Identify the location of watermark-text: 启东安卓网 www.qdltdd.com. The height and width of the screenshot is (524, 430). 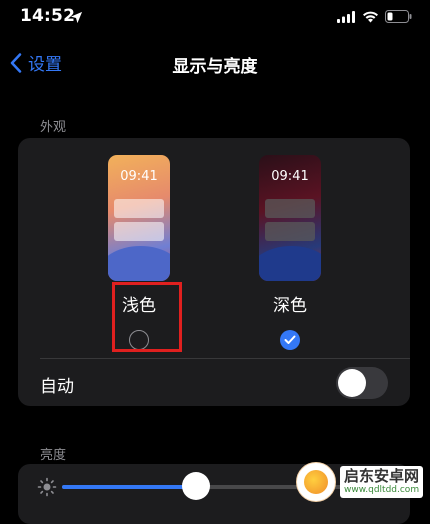
(382, 482).